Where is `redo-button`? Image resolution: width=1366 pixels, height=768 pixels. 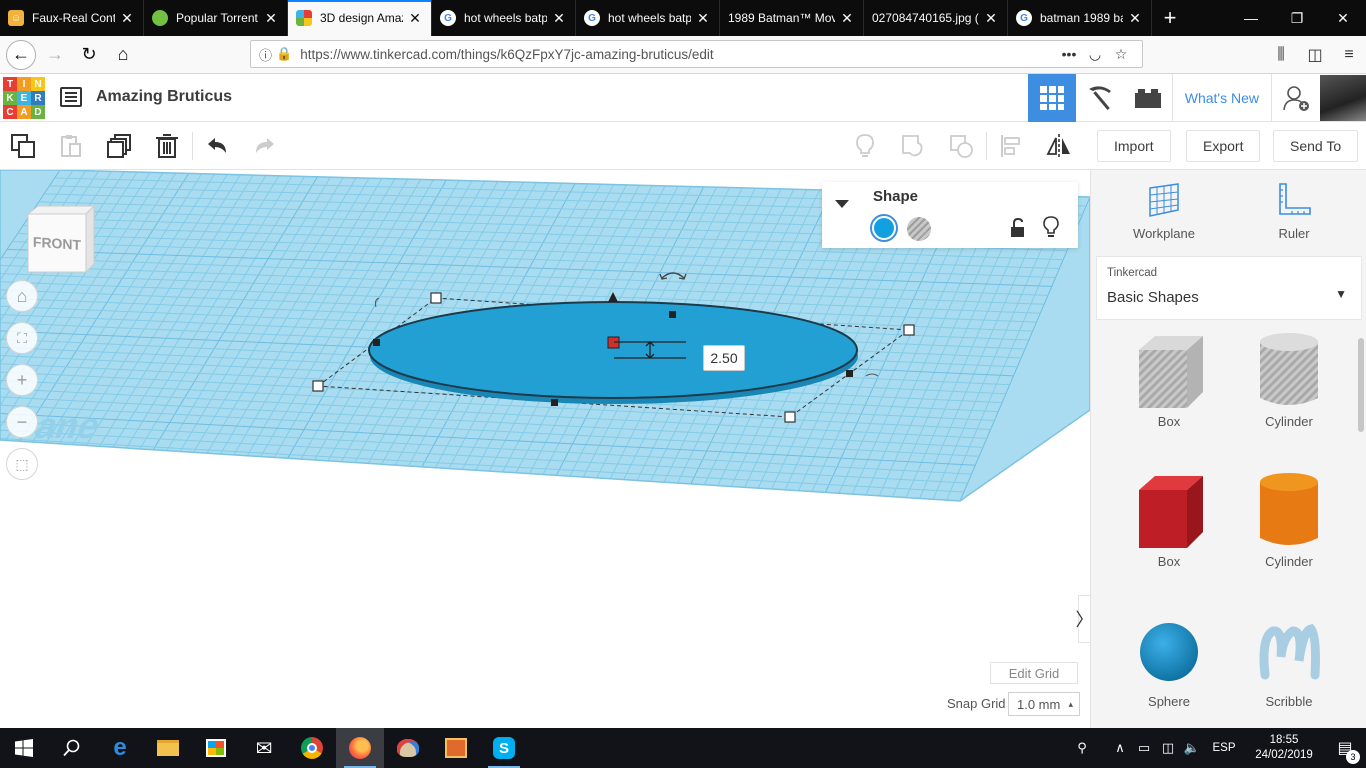 redo-button is located at coordinates (265, 146).